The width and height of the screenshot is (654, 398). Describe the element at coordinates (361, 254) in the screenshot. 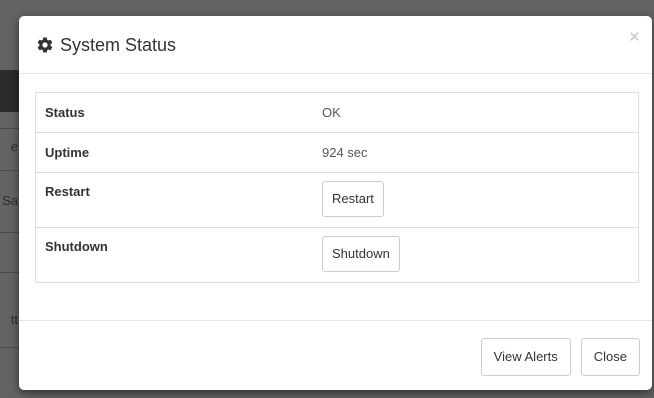

I see `shutdown-button: Shutdown` at that location.